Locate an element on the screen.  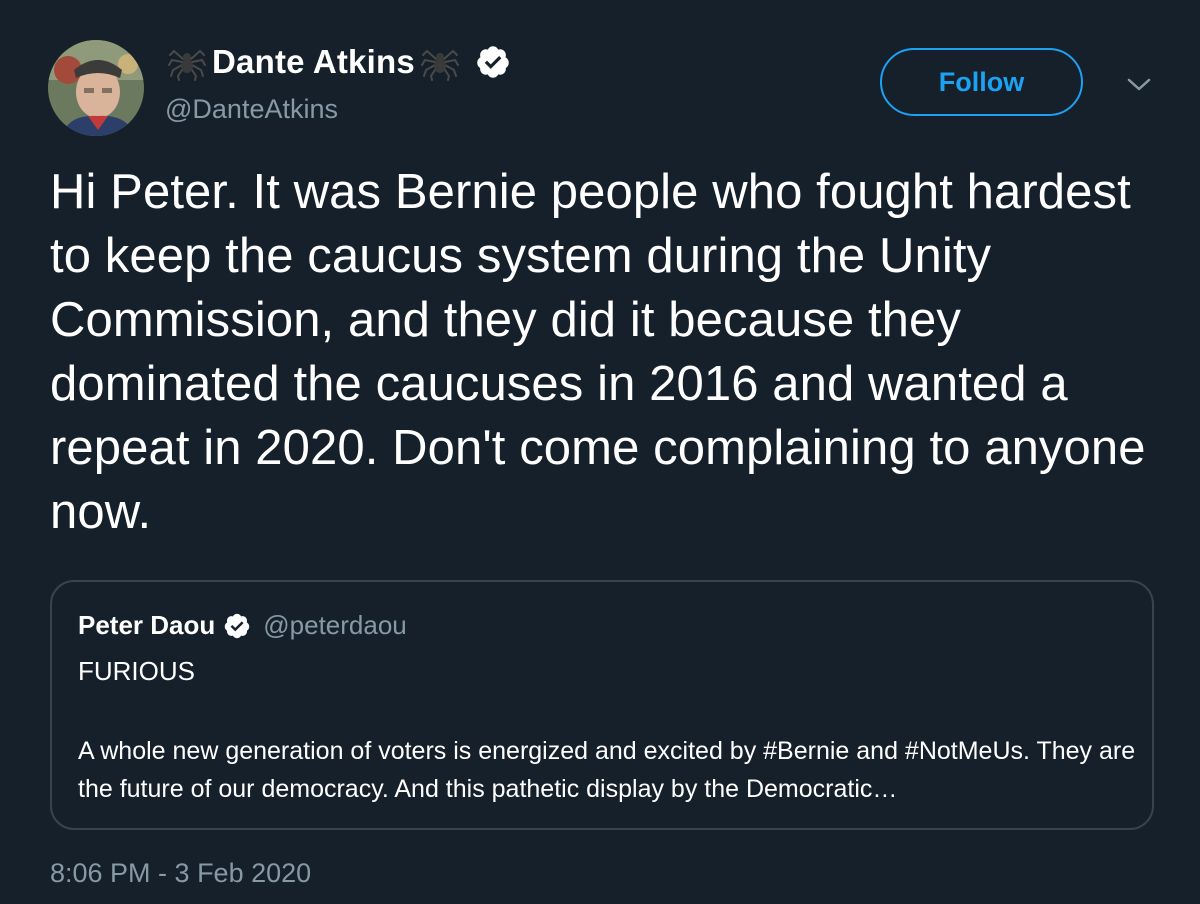
author-display-name: Dante Atkins is located at coordinates (313, 62).